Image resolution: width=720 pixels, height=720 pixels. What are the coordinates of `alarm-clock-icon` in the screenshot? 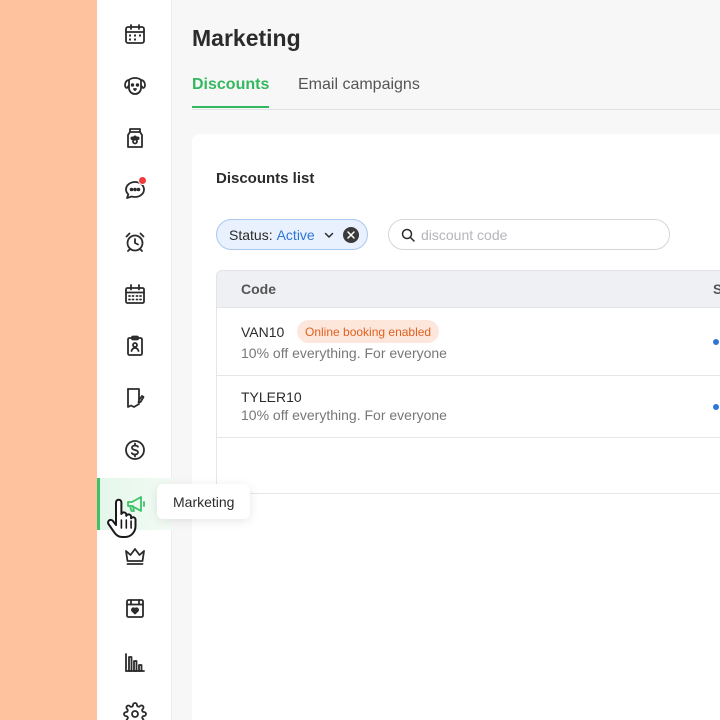 It's located at (134, 242).